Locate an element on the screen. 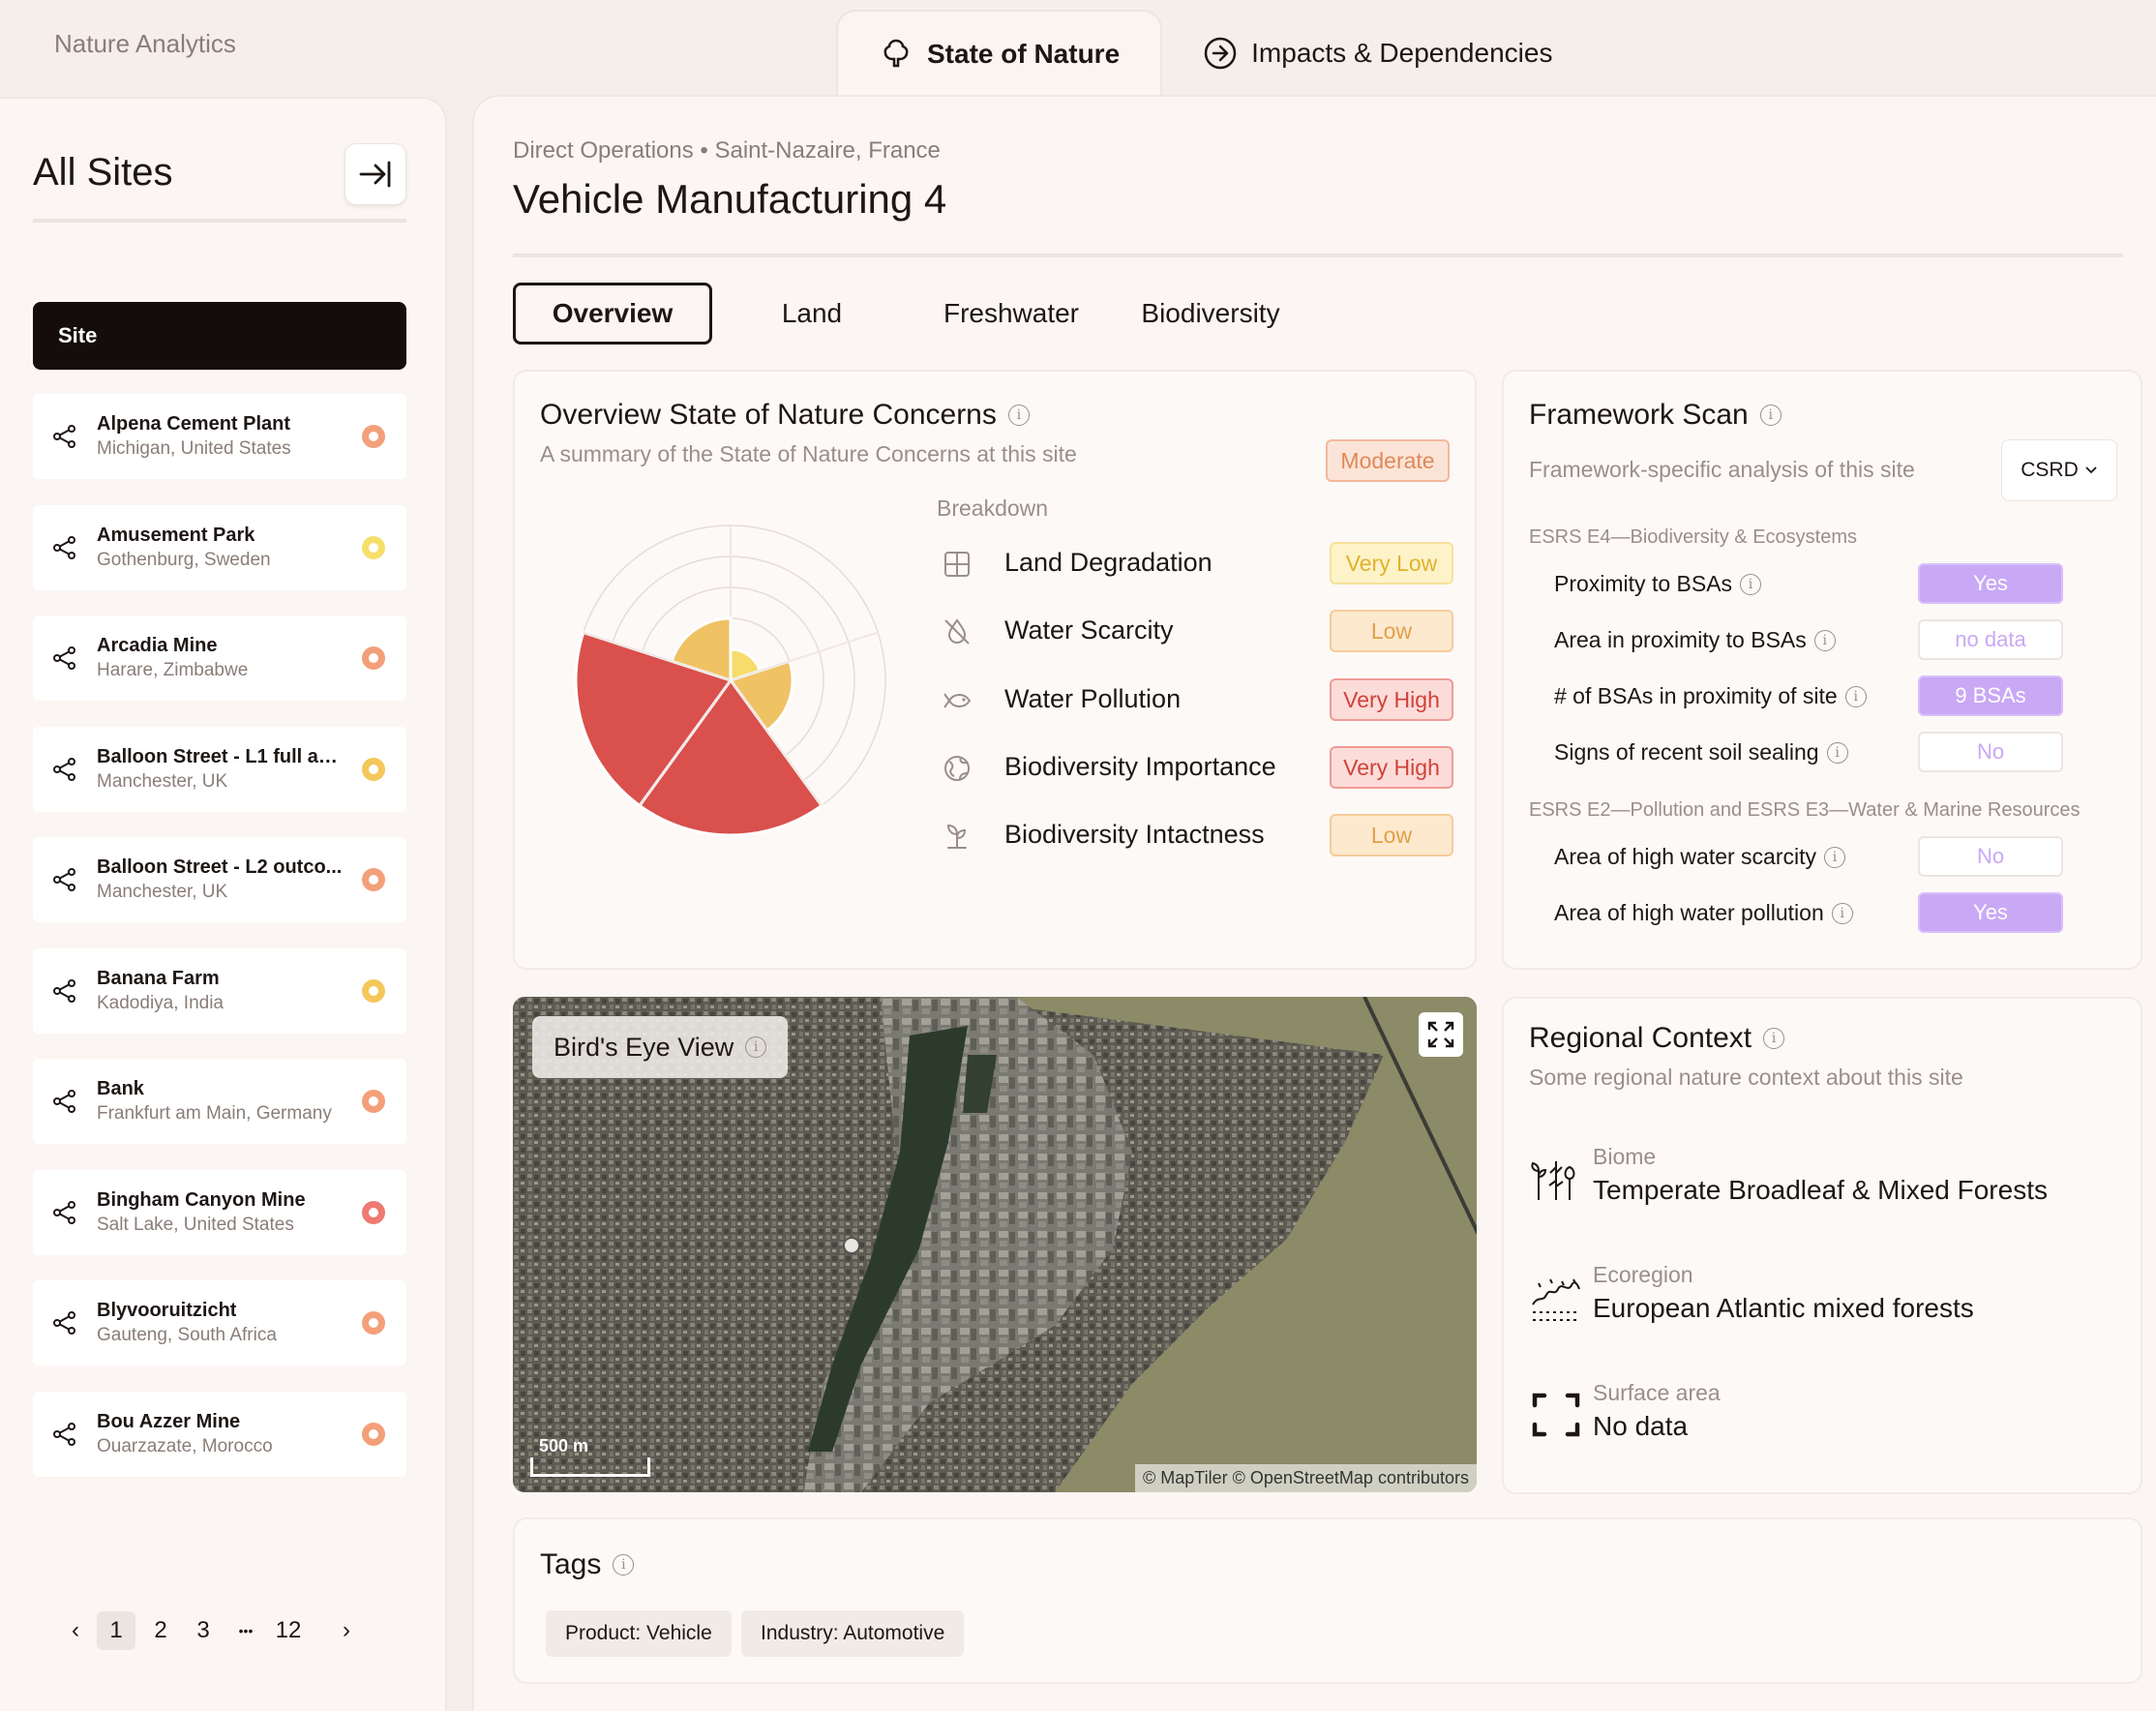 This screenshot has width=2156, height=1711. site-list-item: Blyvooruitzicht Gauteng, South Africa is located at coordinates (219, 1323).